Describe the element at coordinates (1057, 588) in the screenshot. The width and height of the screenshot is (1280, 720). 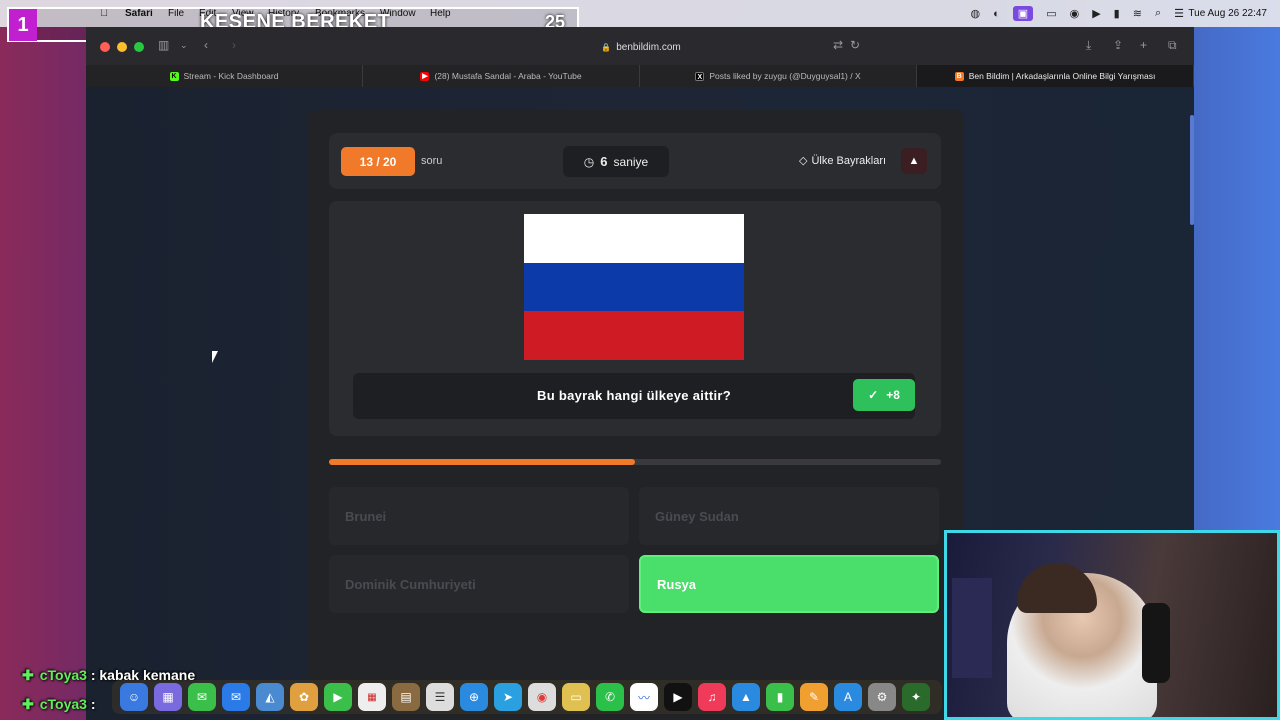
I see `streamer-hair` at that location.